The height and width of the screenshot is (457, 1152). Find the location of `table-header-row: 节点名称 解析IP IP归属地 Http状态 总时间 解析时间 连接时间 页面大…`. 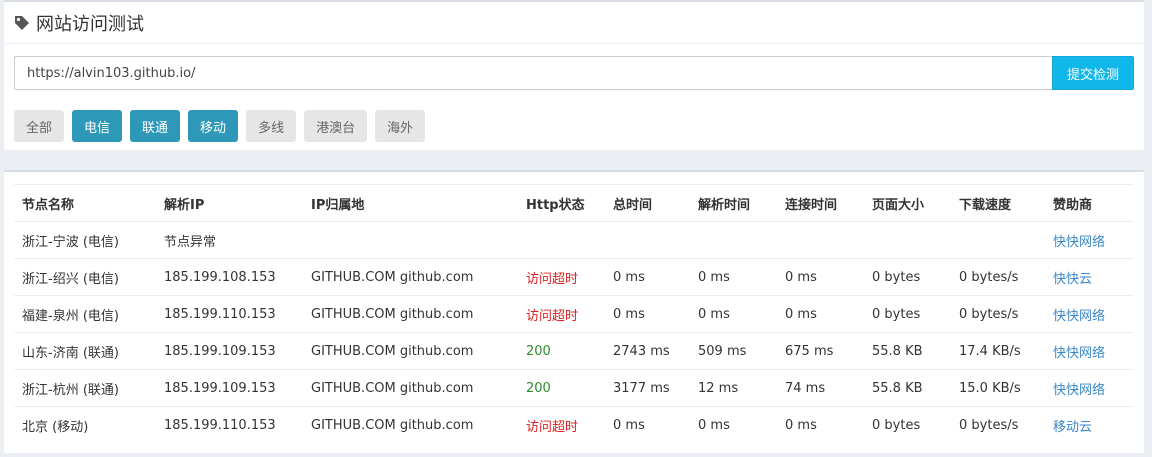

table-header-row: 节点名称 解析IP IP归属地 Http状态 总时间 解析时间 连接时间 页面大… is located at coordinates (574, 203).